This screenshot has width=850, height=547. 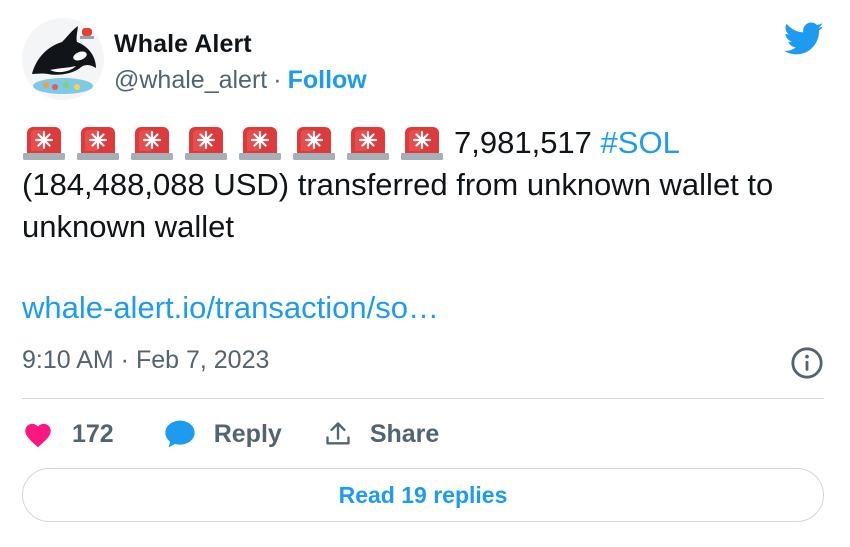 I want to click on timestamp: 9:10 AM · Feb 7, 2023, so click(x=145, y=360).